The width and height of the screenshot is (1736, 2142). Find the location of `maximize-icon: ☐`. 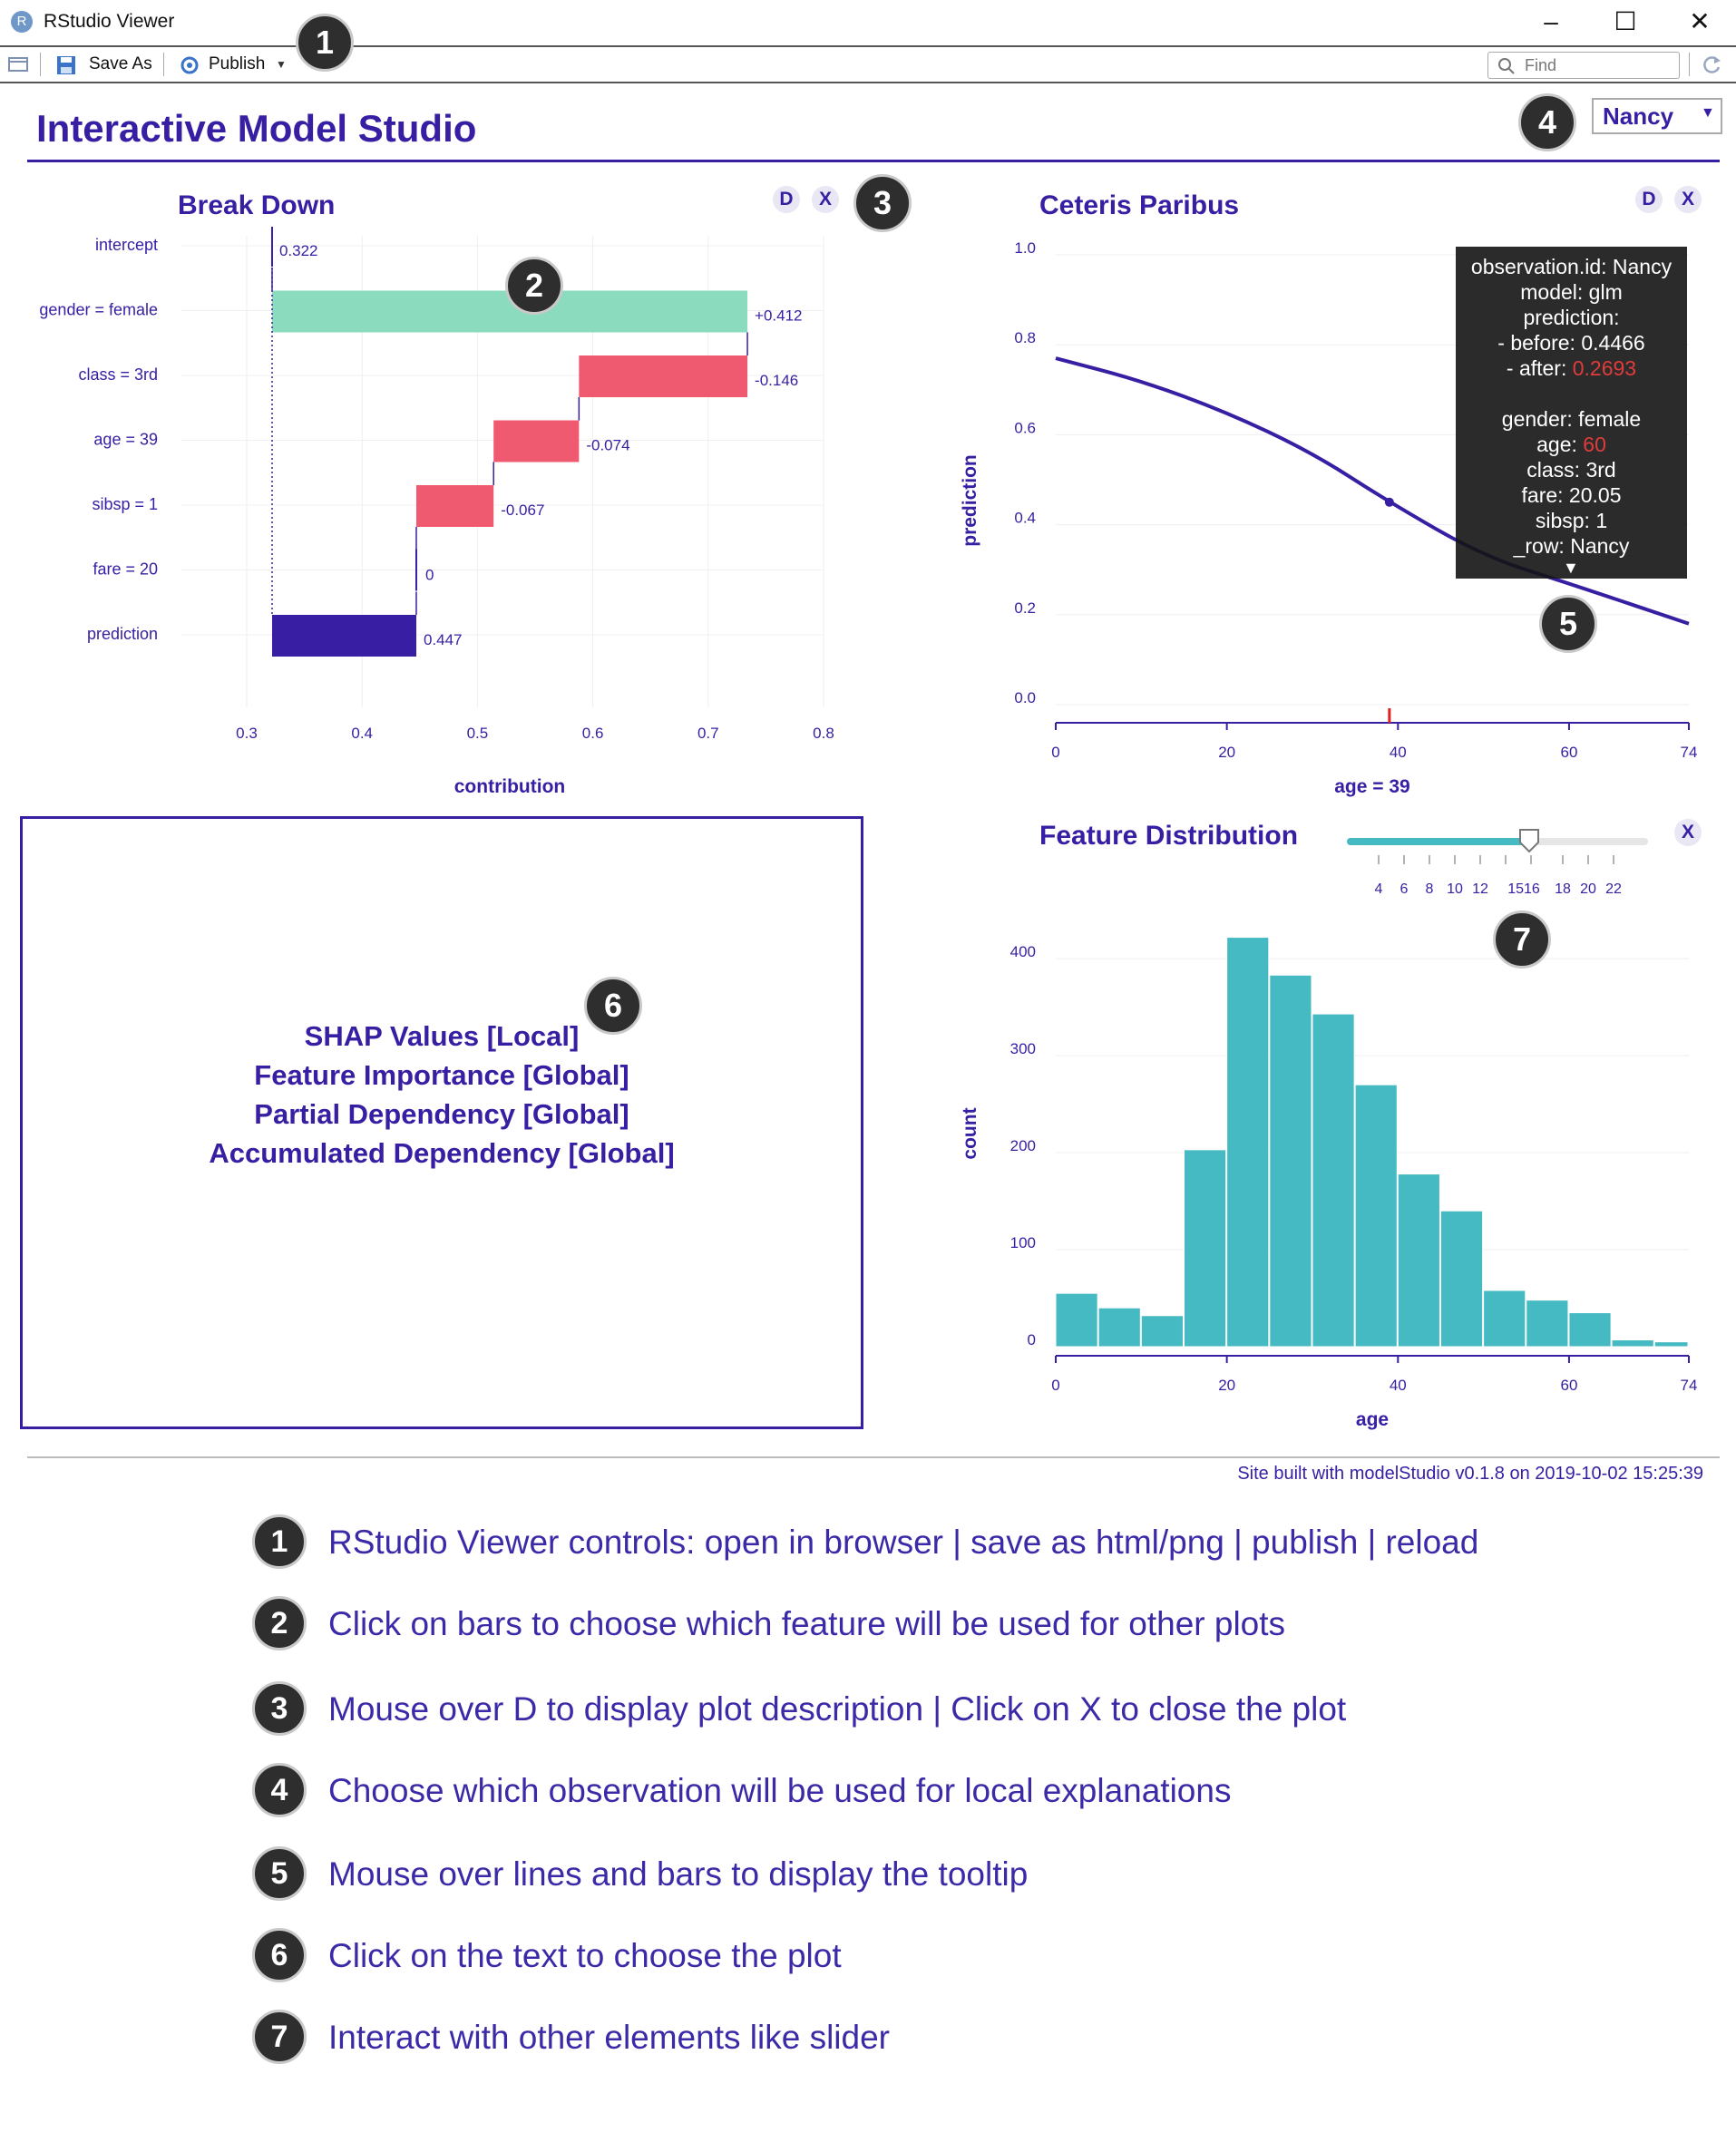

maximize-icon: ☐ is located at coordinates (1625, 22).